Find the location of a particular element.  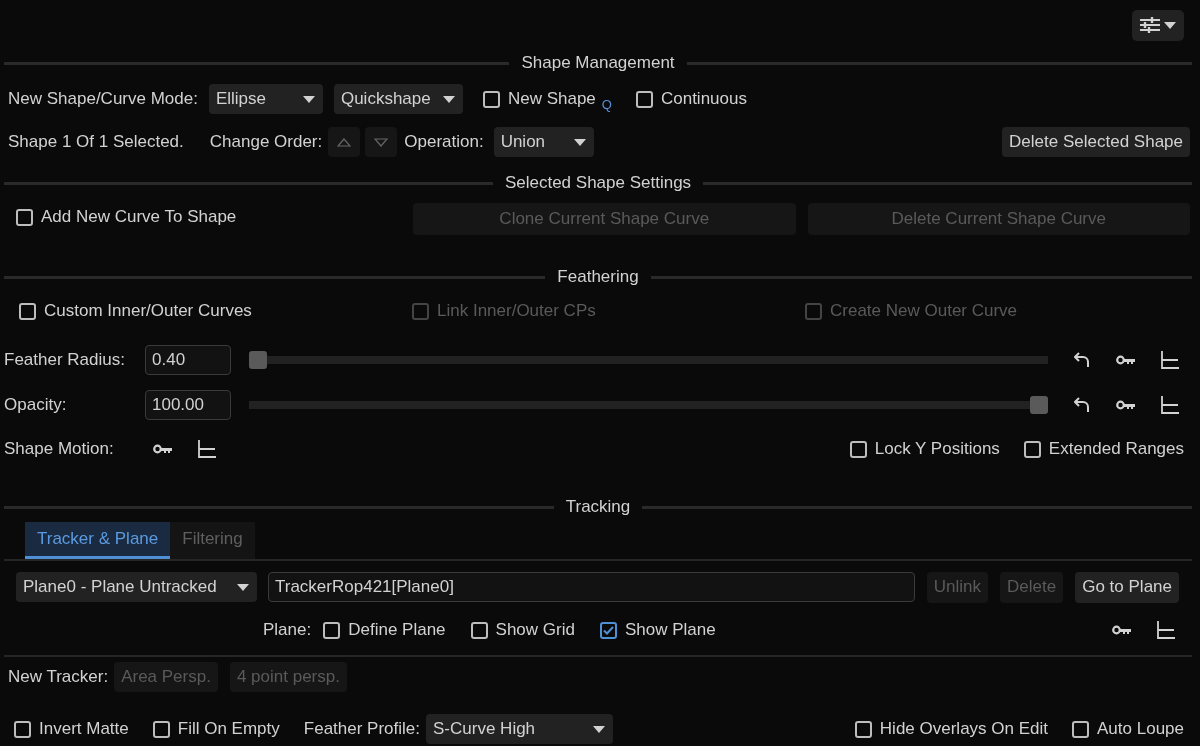

checkbox-label: Hide Overlays On Edit is located at coordinates (964, 729).